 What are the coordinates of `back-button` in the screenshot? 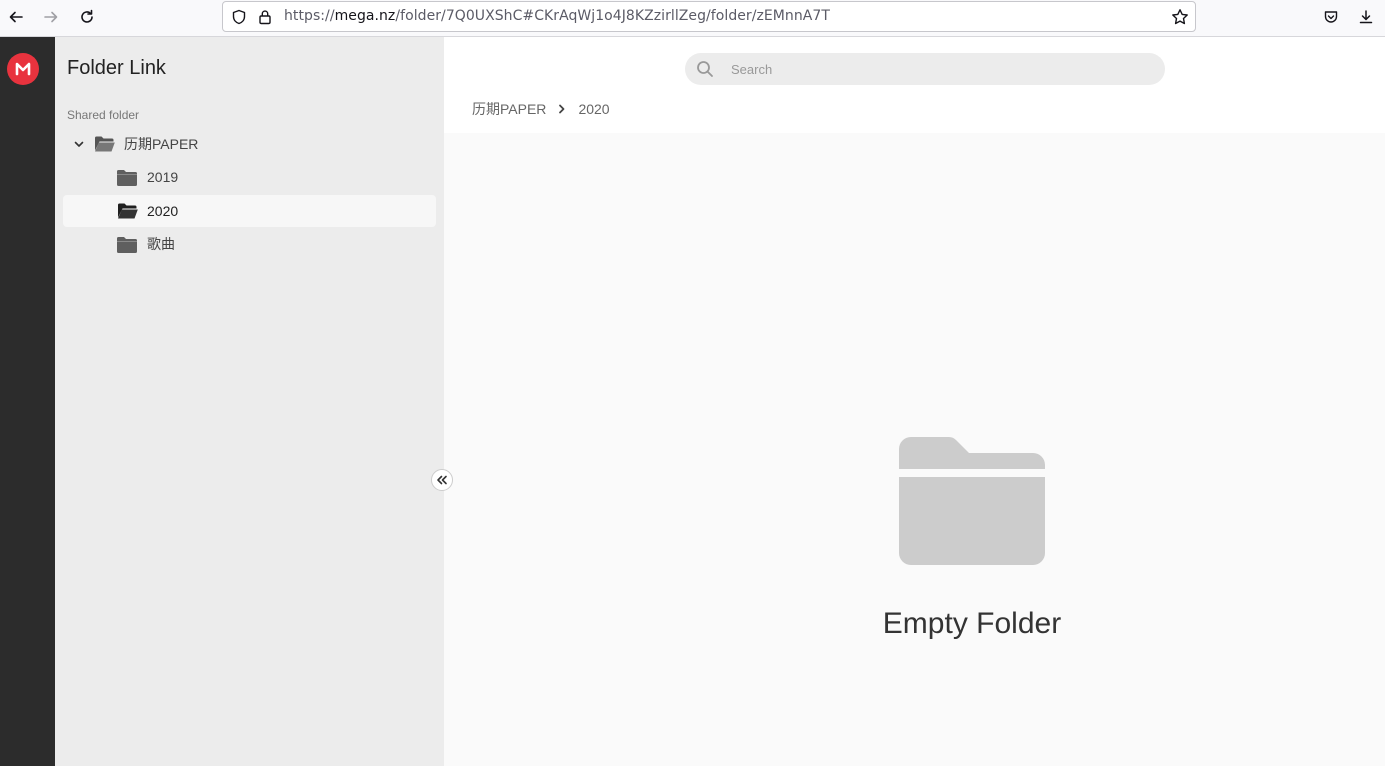 It's located at (16, 17).